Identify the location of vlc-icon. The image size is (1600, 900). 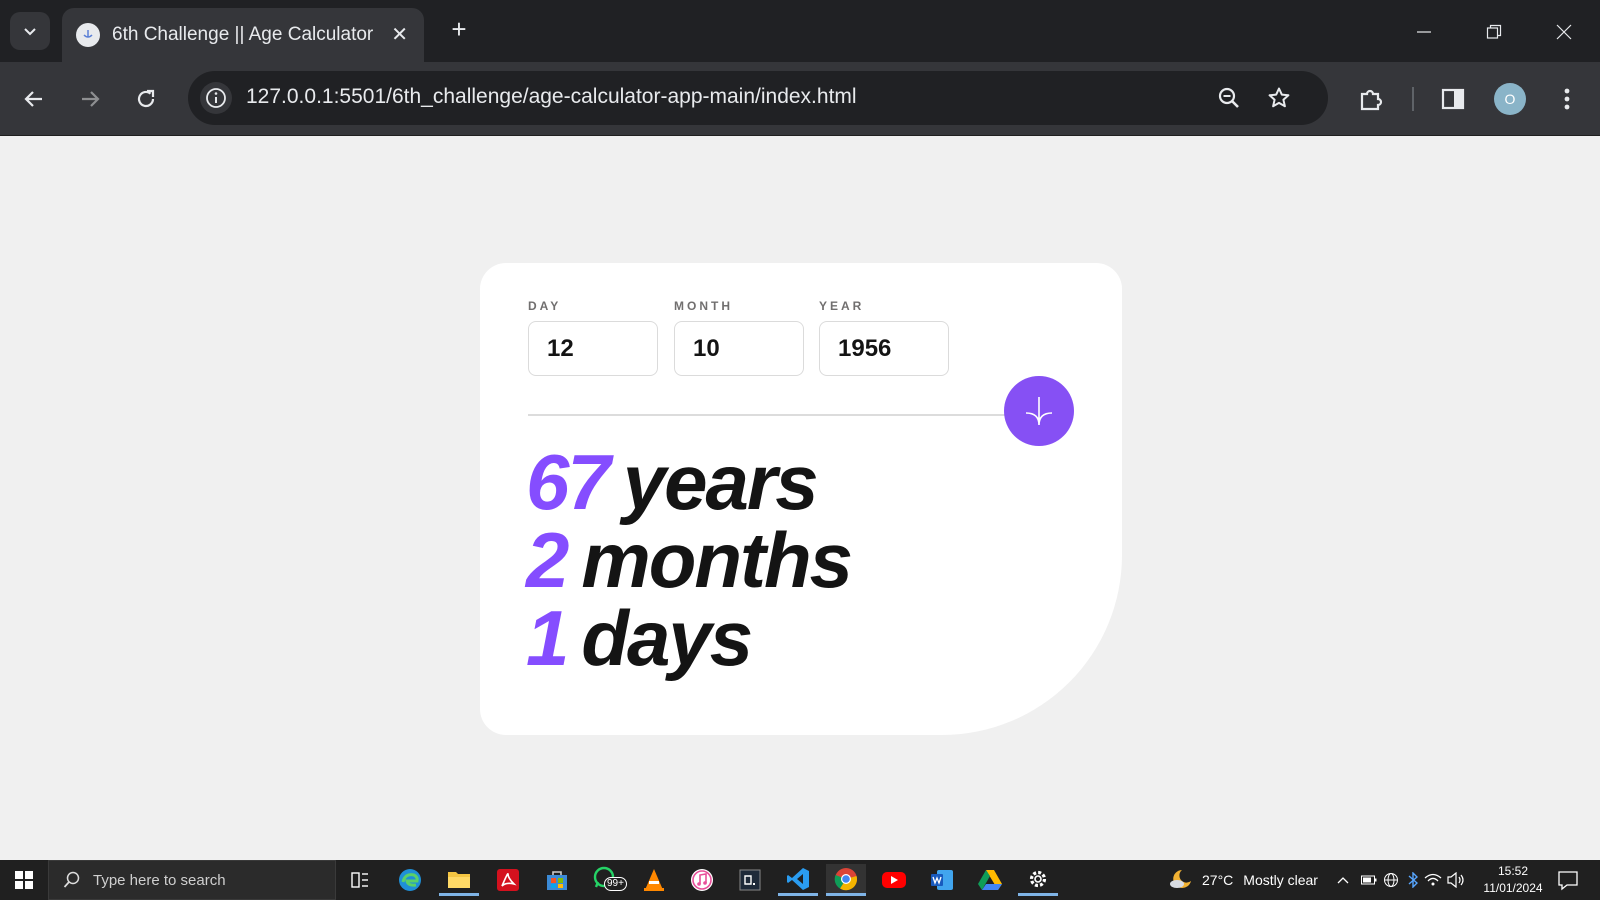
(654, 880).